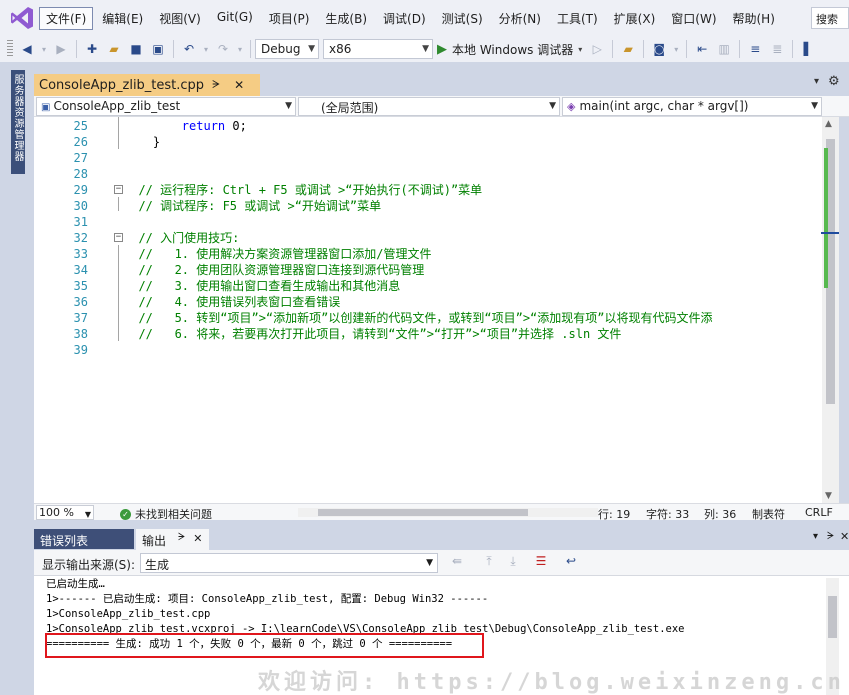  What do you see at coordinates (289, 18) in the screenshot?
I see `menu-item: 项目(P)` at bounding box center [289, 18].